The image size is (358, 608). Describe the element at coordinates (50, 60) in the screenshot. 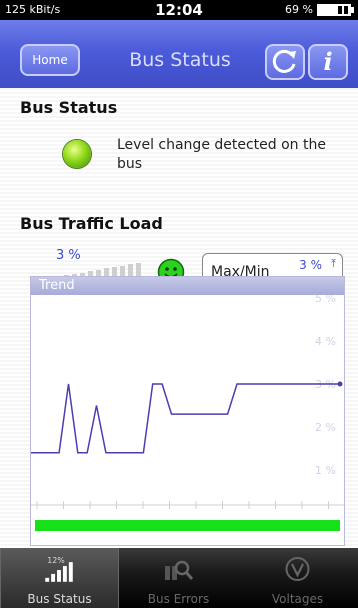

I see `home-button: Home` at that location.